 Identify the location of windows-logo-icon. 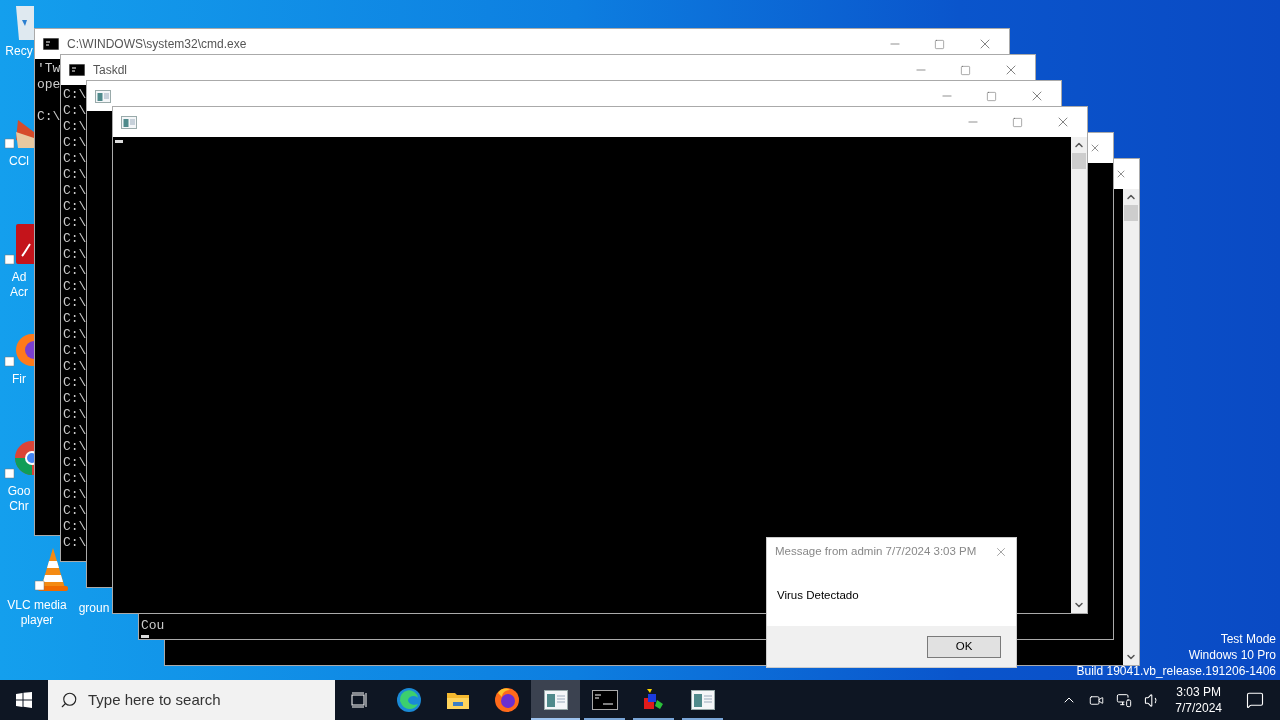
(24, 700).